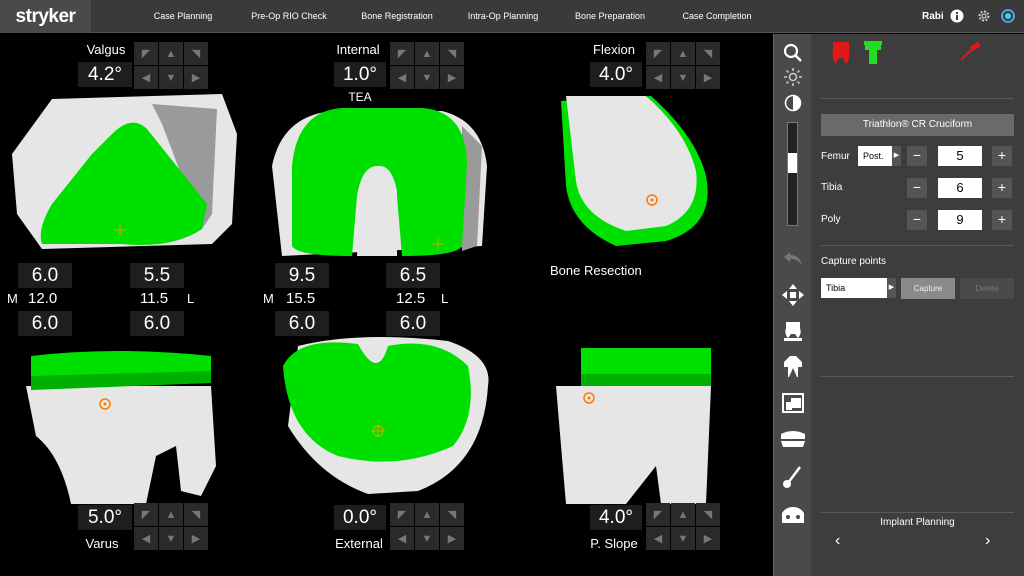 The height and width of the screenshot is (576, 1024). What do you see at coordinates (843, 542) in the screenshot?
I see `previous-step-chevron-icon: ‹` at bounding box center [843, 542].